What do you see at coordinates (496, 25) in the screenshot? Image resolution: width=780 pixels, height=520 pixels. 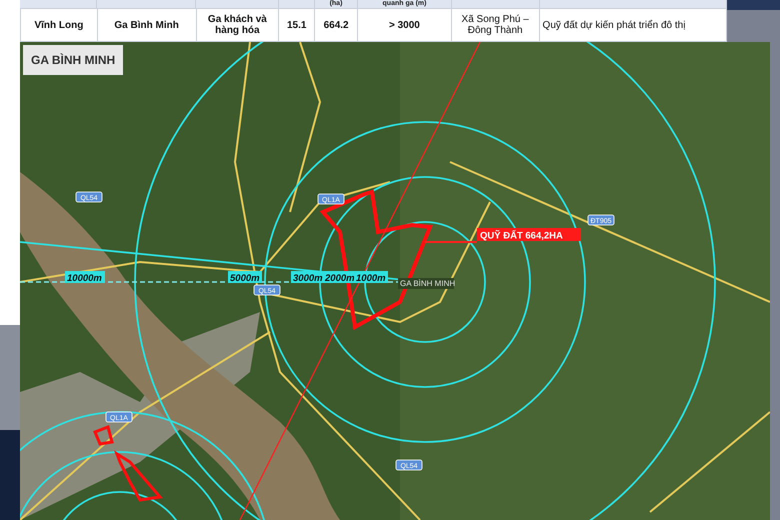 I see `table-cell: Xã Song Phú – Đông Thành` at bounding box center [496, 25].